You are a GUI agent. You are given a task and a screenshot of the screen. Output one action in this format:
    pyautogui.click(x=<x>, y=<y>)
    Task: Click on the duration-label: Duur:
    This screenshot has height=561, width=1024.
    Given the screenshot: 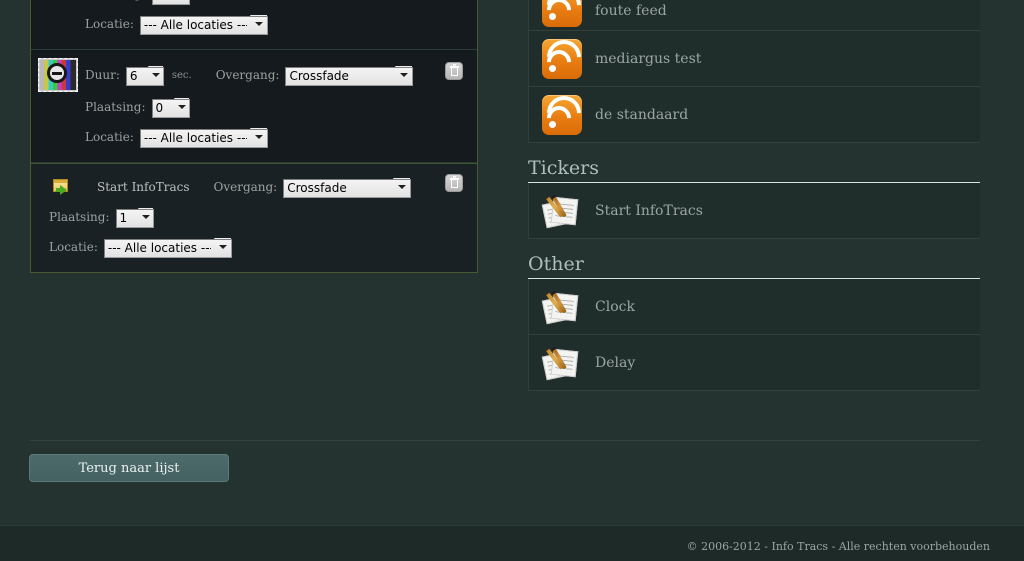 What is the action you would take?
    pyautogui.click(x=102, y=75)
    